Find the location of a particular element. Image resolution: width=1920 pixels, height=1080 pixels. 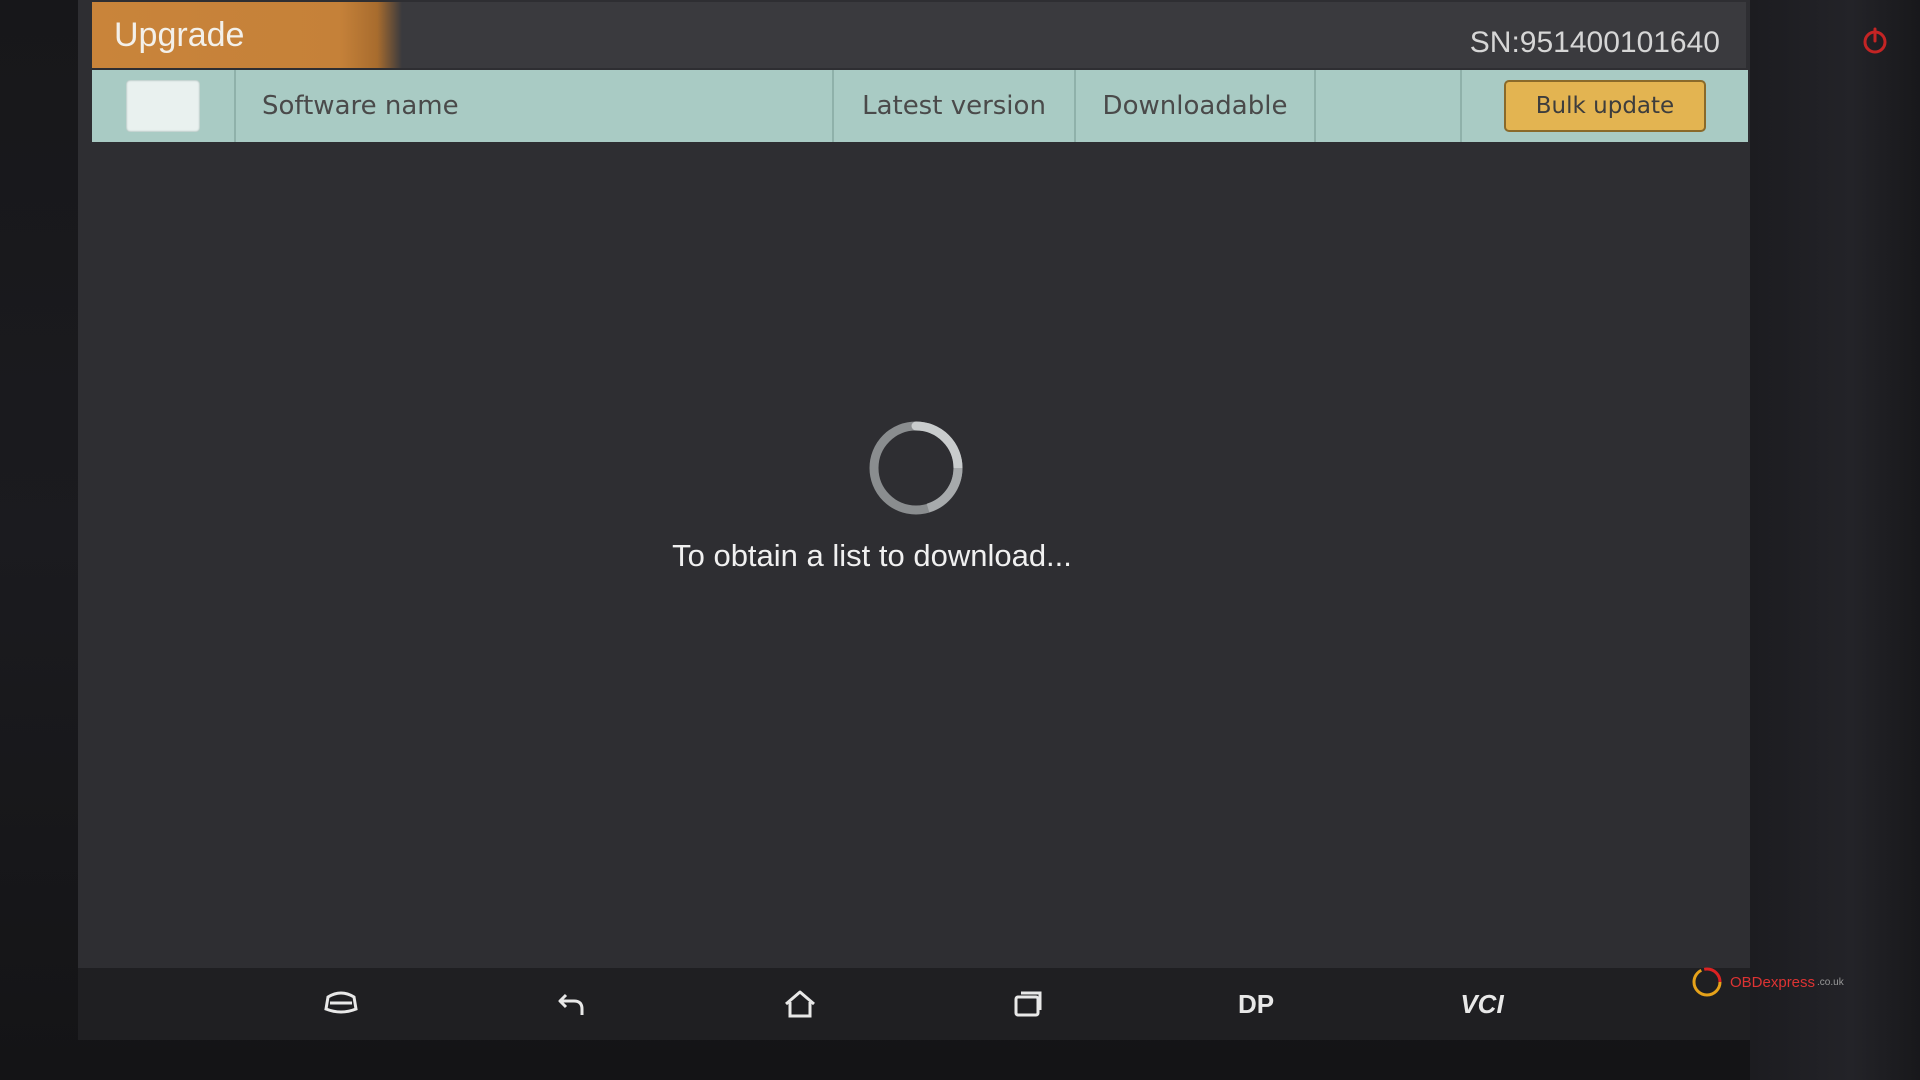

loading-spinner-icon is located at coordinates (916, 468).